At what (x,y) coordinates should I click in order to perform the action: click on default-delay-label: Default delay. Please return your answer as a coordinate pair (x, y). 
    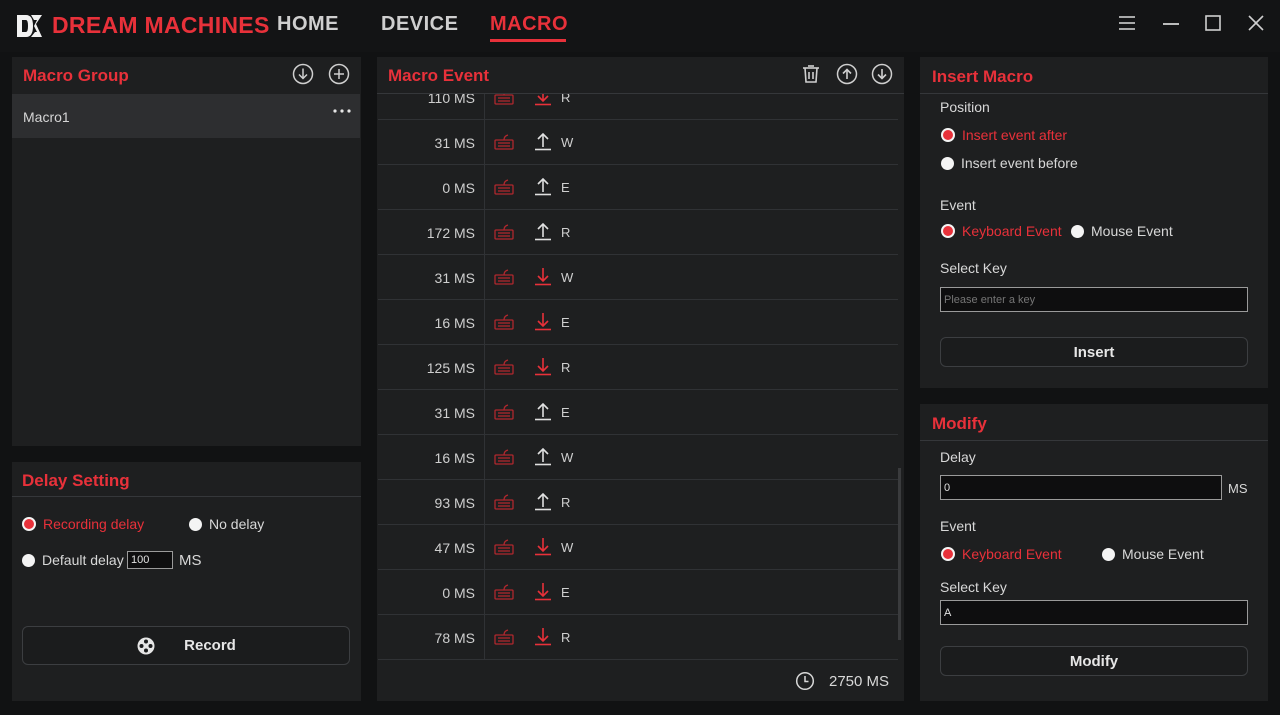
    Looking at the image, I should click on (83, 560).